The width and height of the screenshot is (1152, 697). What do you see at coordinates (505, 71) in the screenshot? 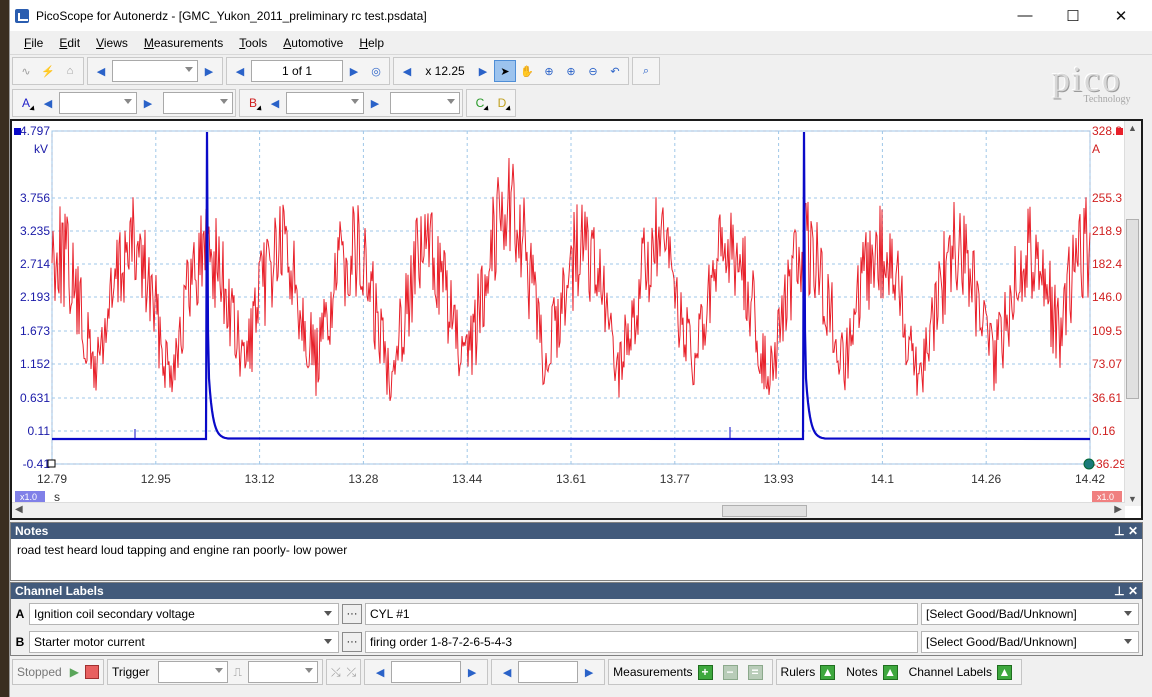
I see `pointer-tool-icon: ➤` at bounding box center [505, 71].